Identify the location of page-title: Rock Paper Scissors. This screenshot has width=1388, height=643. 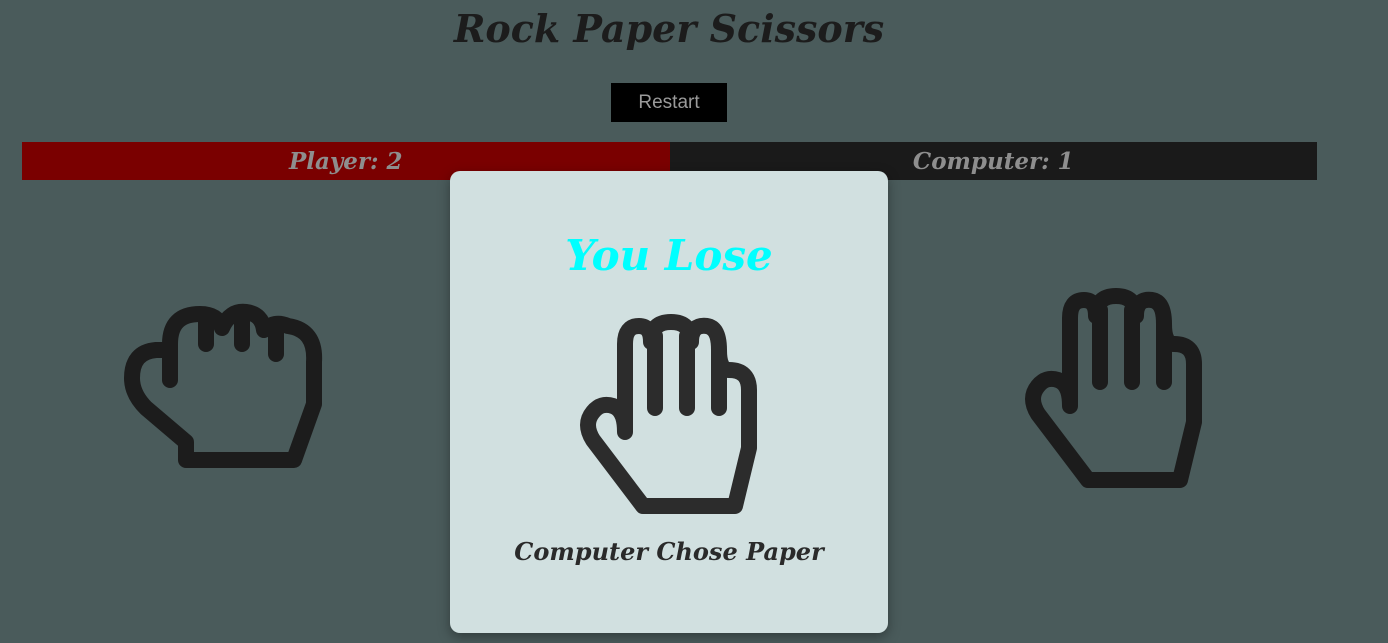
(669, 28).